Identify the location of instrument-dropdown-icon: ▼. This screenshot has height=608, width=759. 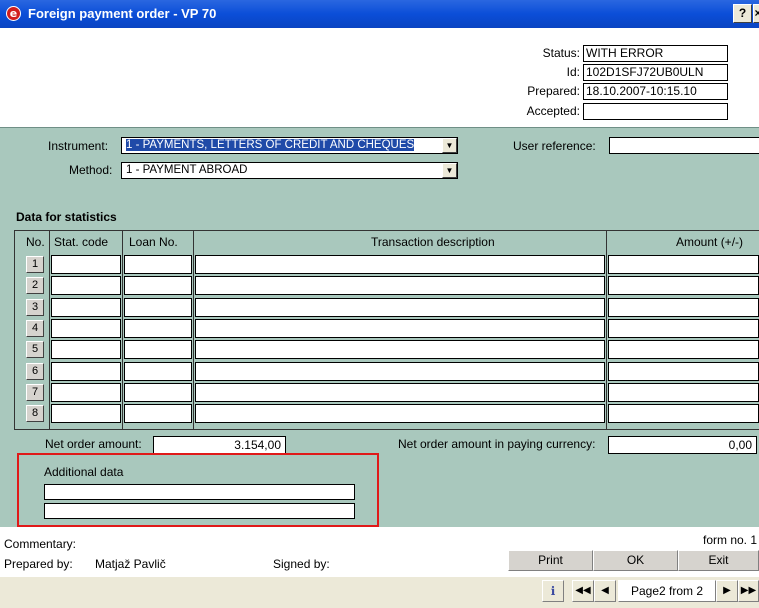
(449, 145).